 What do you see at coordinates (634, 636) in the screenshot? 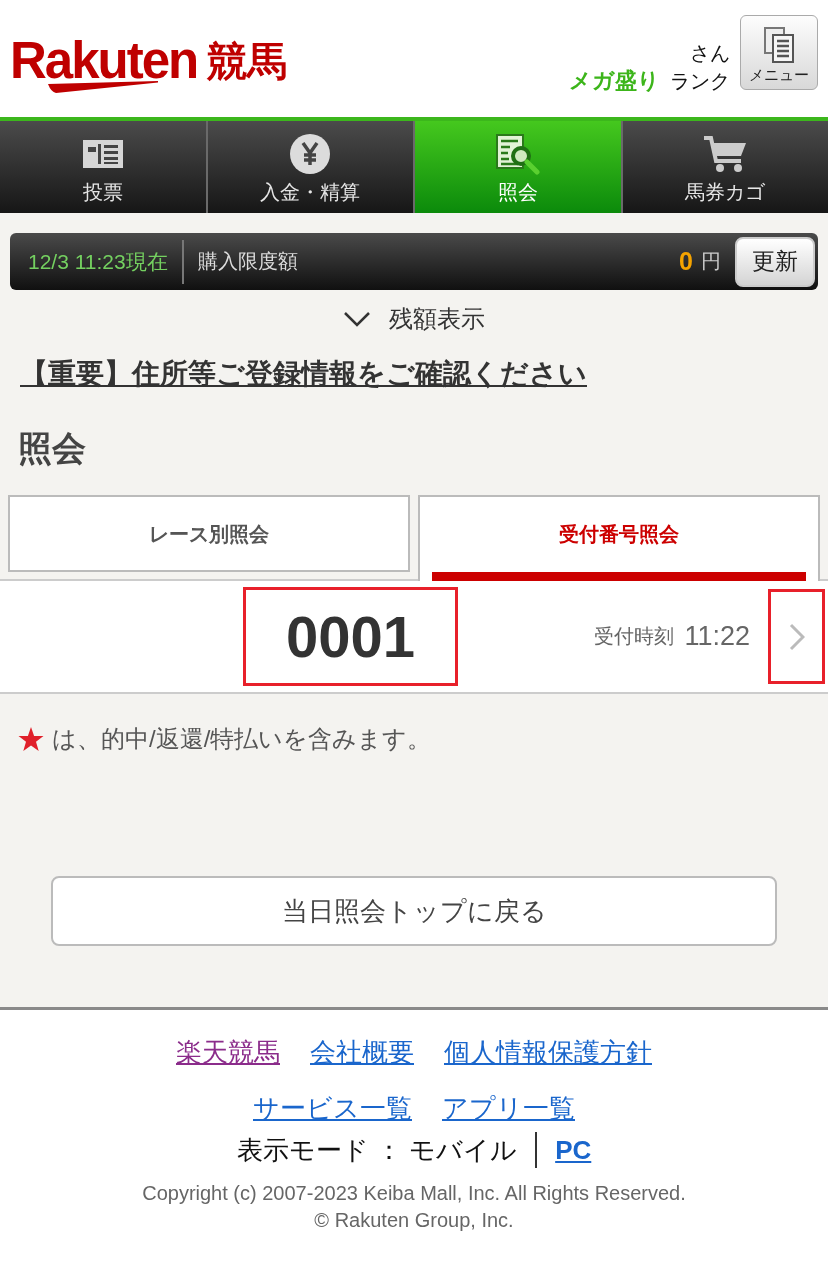
I see `receipt-time-label: 受付時刻` at bounding box center [634, 636].